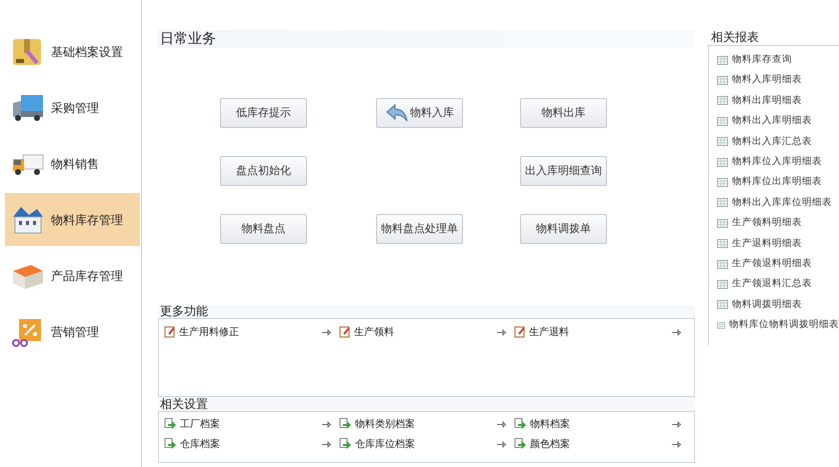 Image resolution: width=839 pixels, height=467 pixels. What do you see at coordinates (374, 332) in the screenshot?
I see `function-link: 生产领料` at bounding box center [374, 332].